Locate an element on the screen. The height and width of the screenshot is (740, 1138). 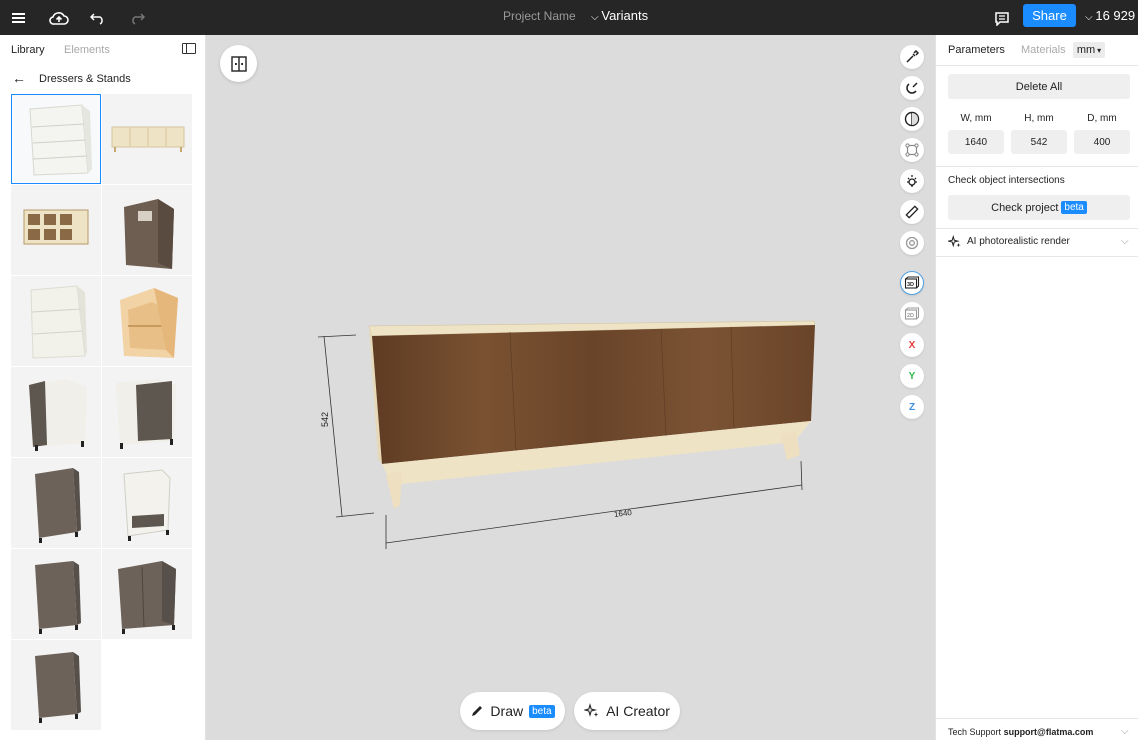
balance-dropdown: ⌵ 16 929 is located at coordinates (1110, 15).